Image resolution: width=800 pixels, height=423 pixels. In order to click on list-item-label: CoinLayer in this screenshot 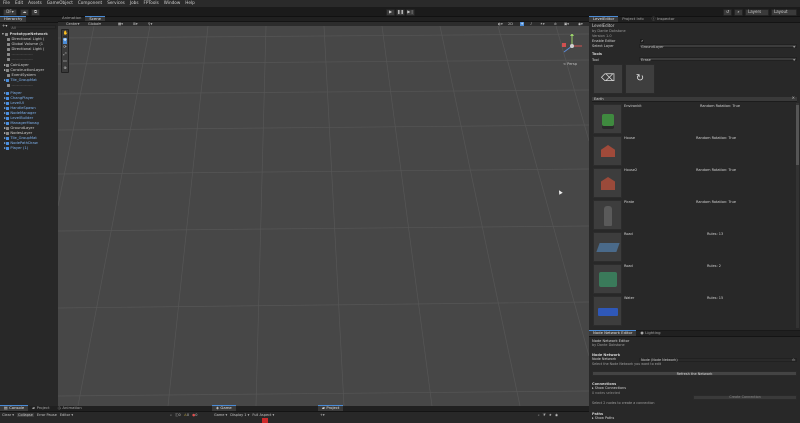, I will do `click(19, 65)`.